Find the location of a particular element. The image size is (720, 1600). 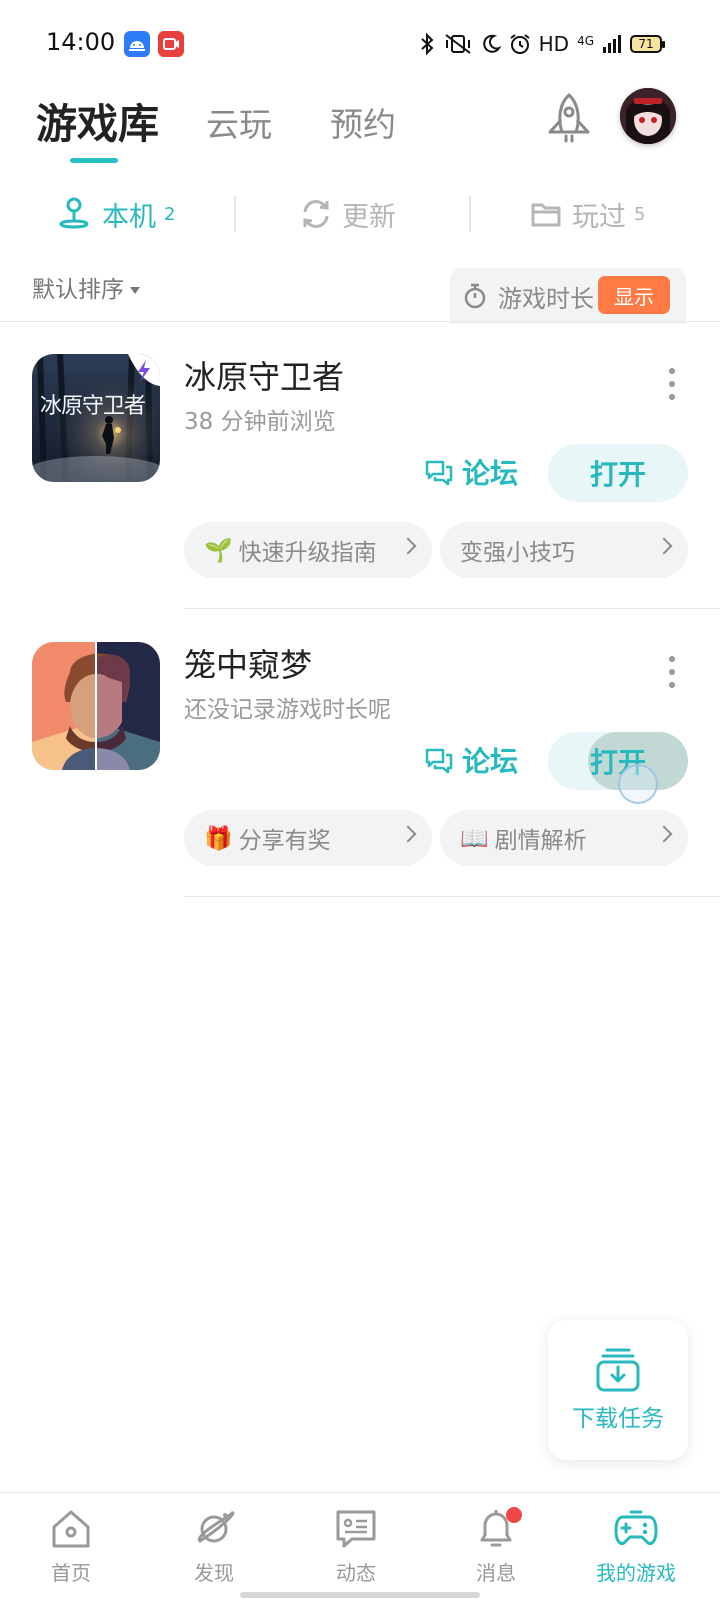

nav-feed-label: 动态 is located at coordinates (356, 1573).